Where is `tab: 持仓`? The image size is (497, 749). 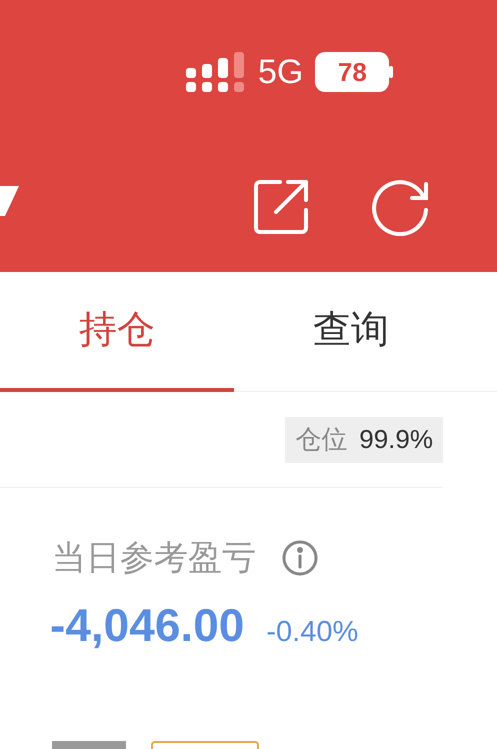
tab: 持仓 is located at coordinates (117, 332).